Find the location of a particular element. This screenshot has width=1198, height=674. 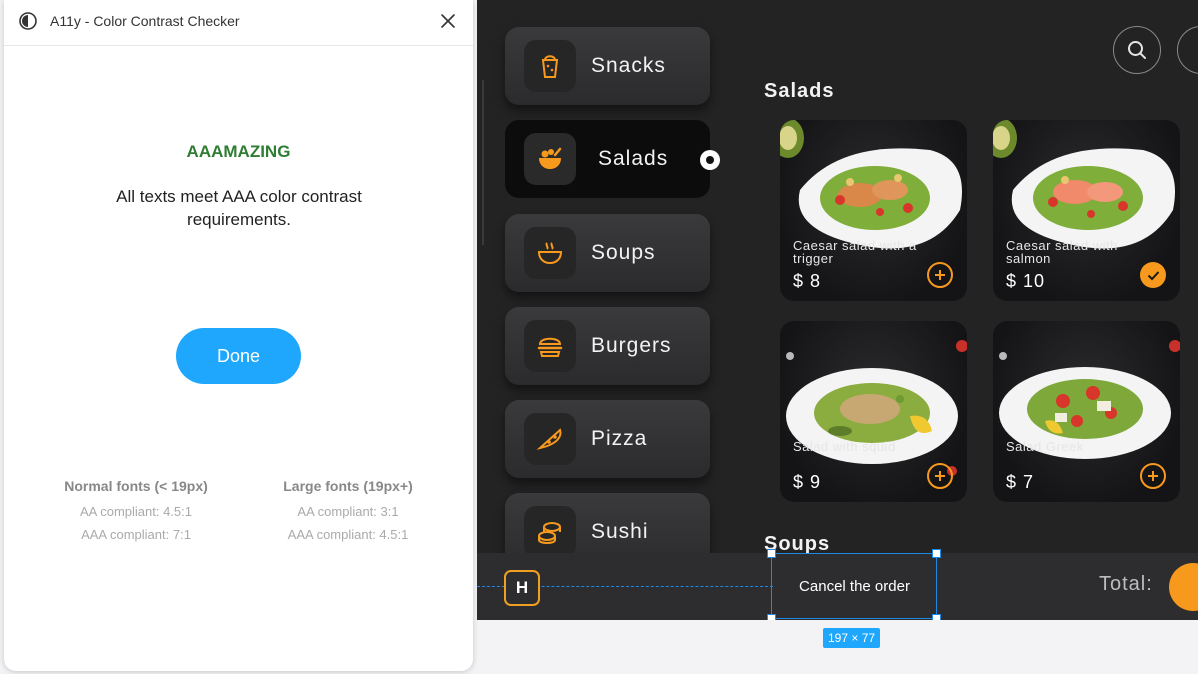

done-button: Done is located at coordinates (238, 356).